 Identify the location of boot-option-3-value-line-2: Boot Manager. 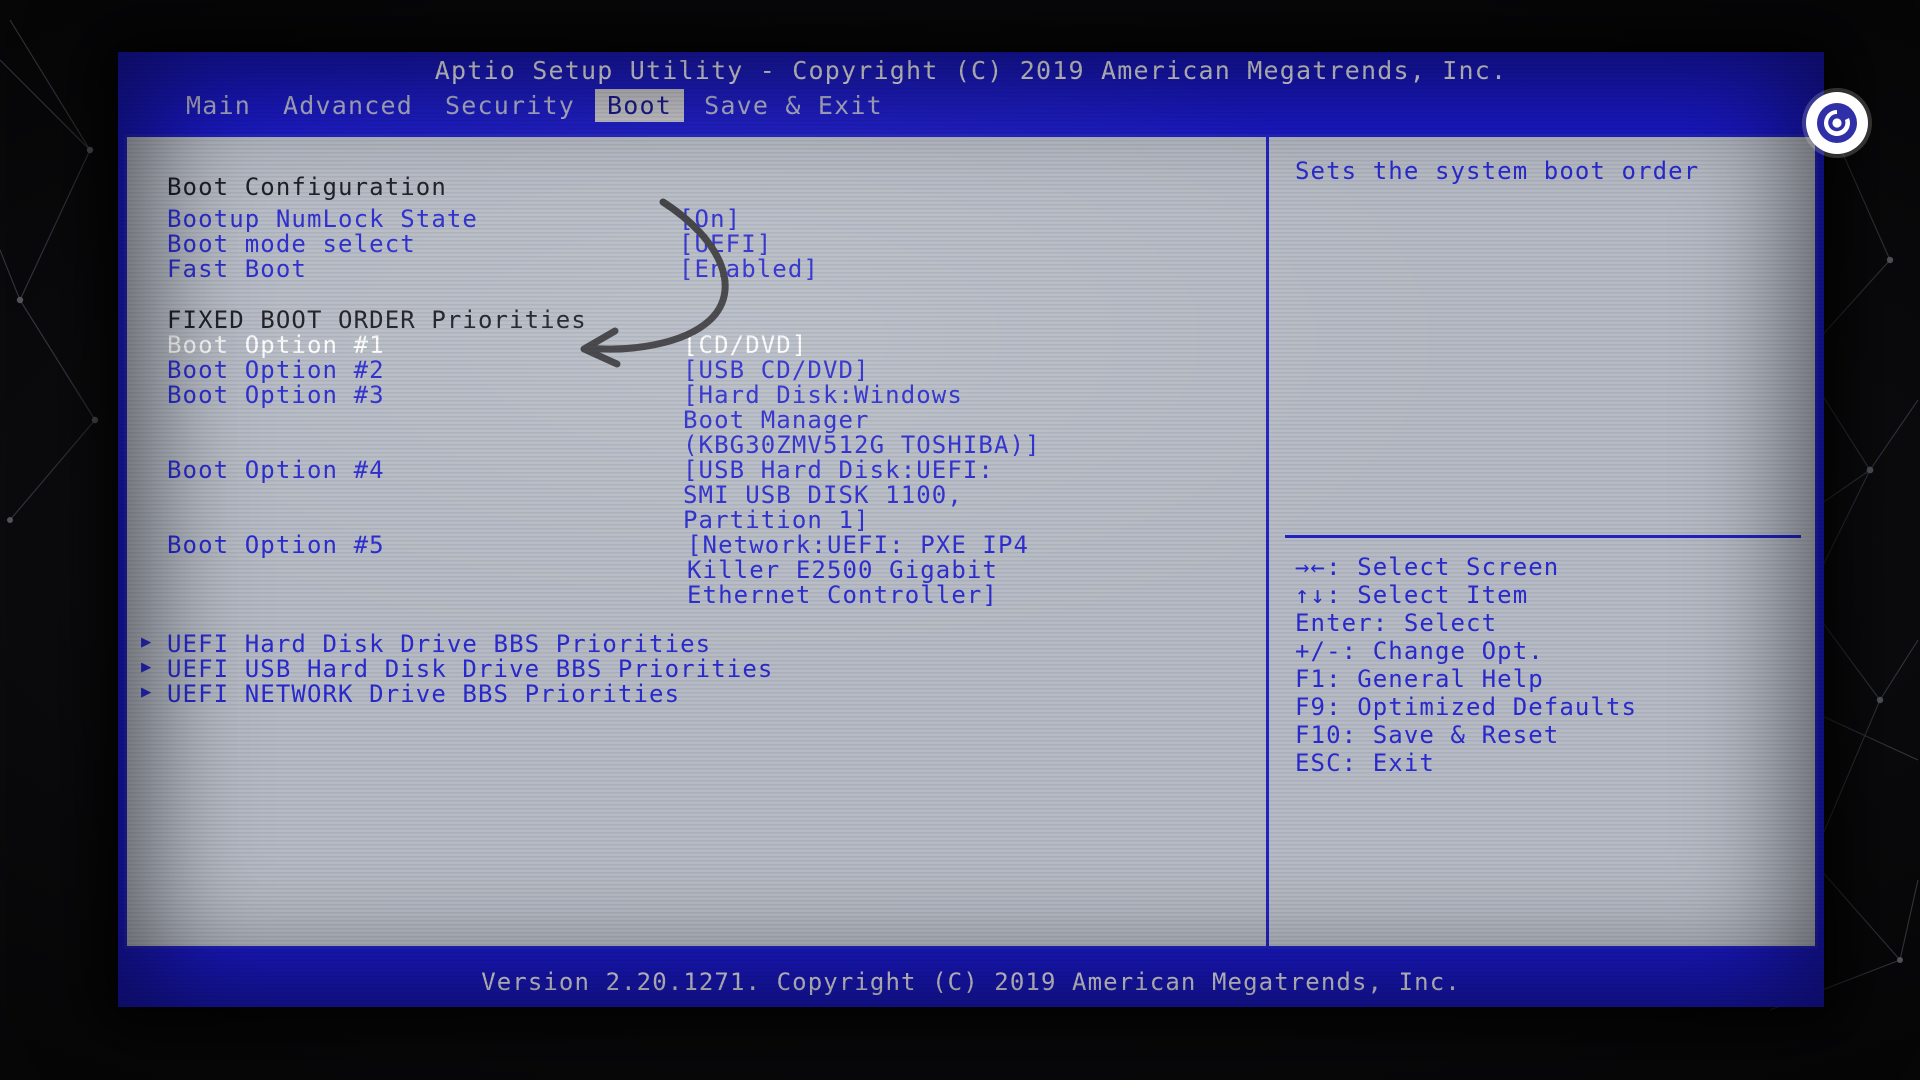
(776, 420).